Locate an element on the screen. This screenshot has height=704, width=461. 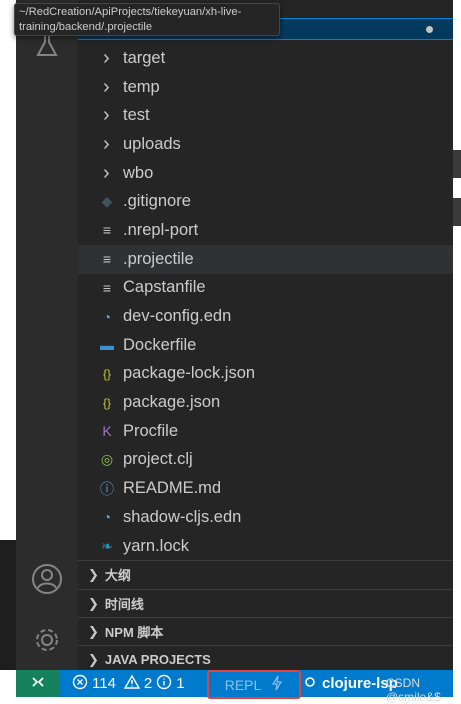
file-item: ≡ Capstanfile is located at coordinates (265, 288).